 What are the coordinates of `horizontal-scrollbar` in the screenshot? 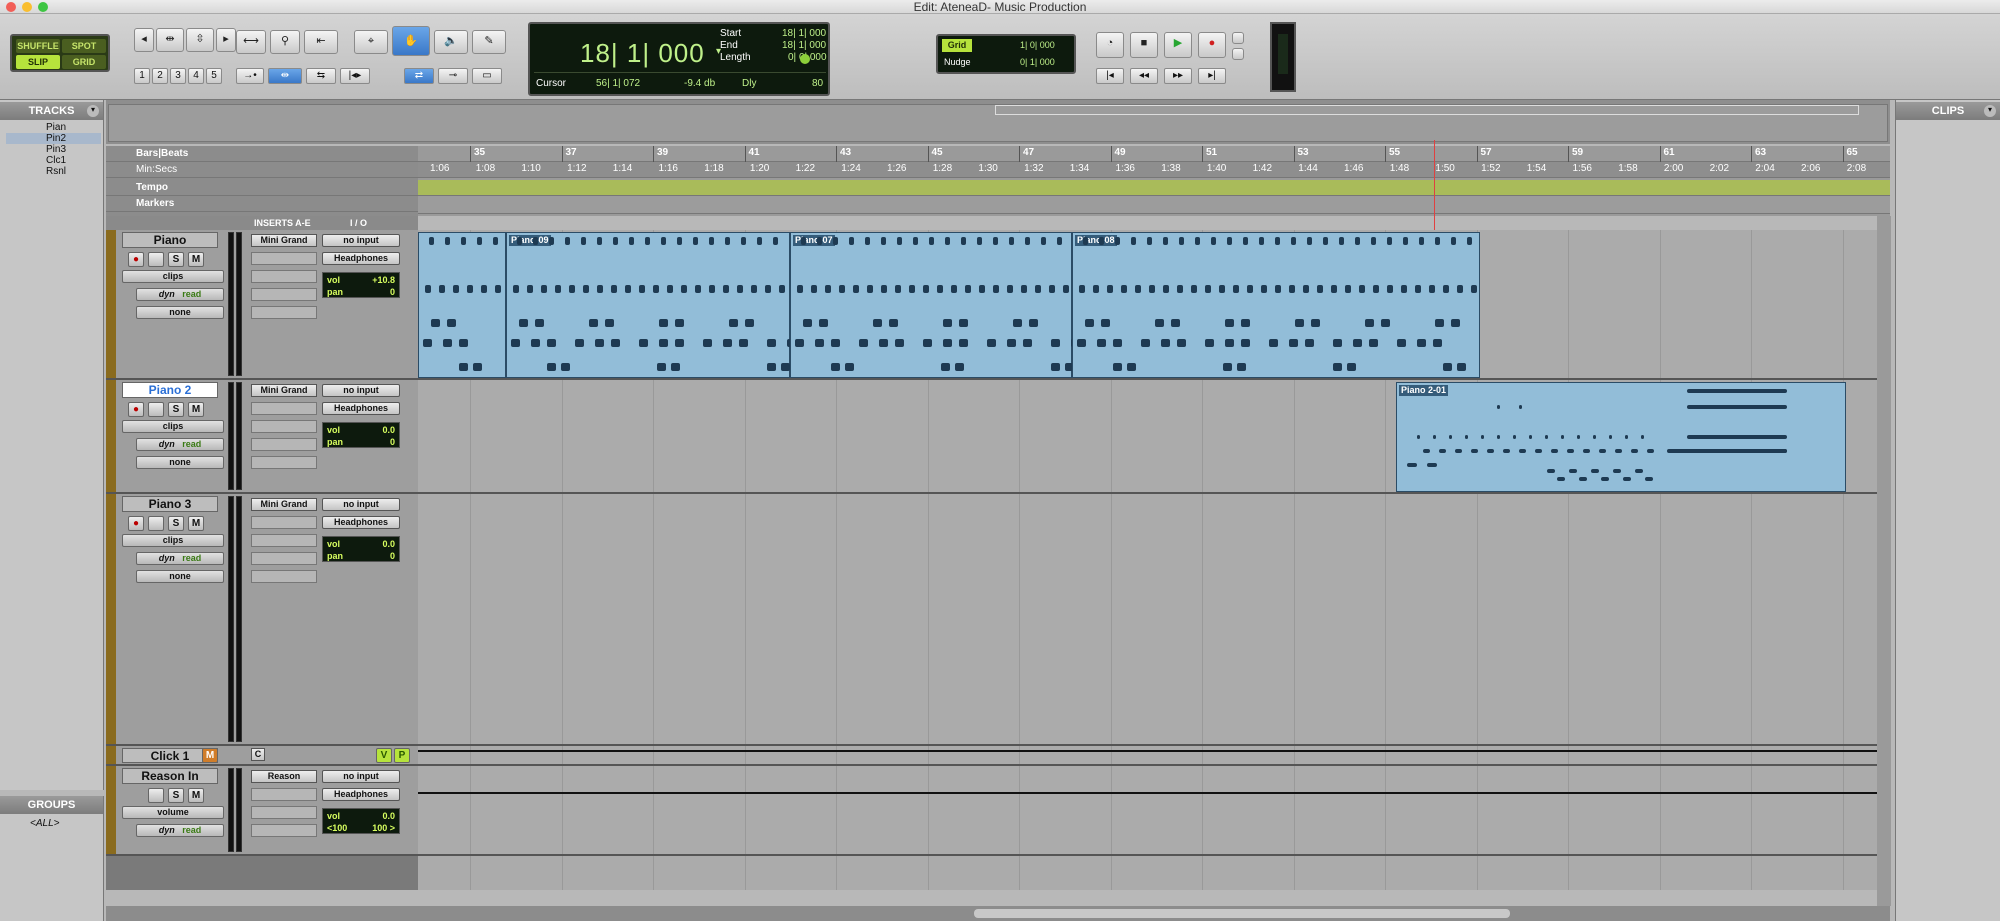 It's located at (1154, 913).